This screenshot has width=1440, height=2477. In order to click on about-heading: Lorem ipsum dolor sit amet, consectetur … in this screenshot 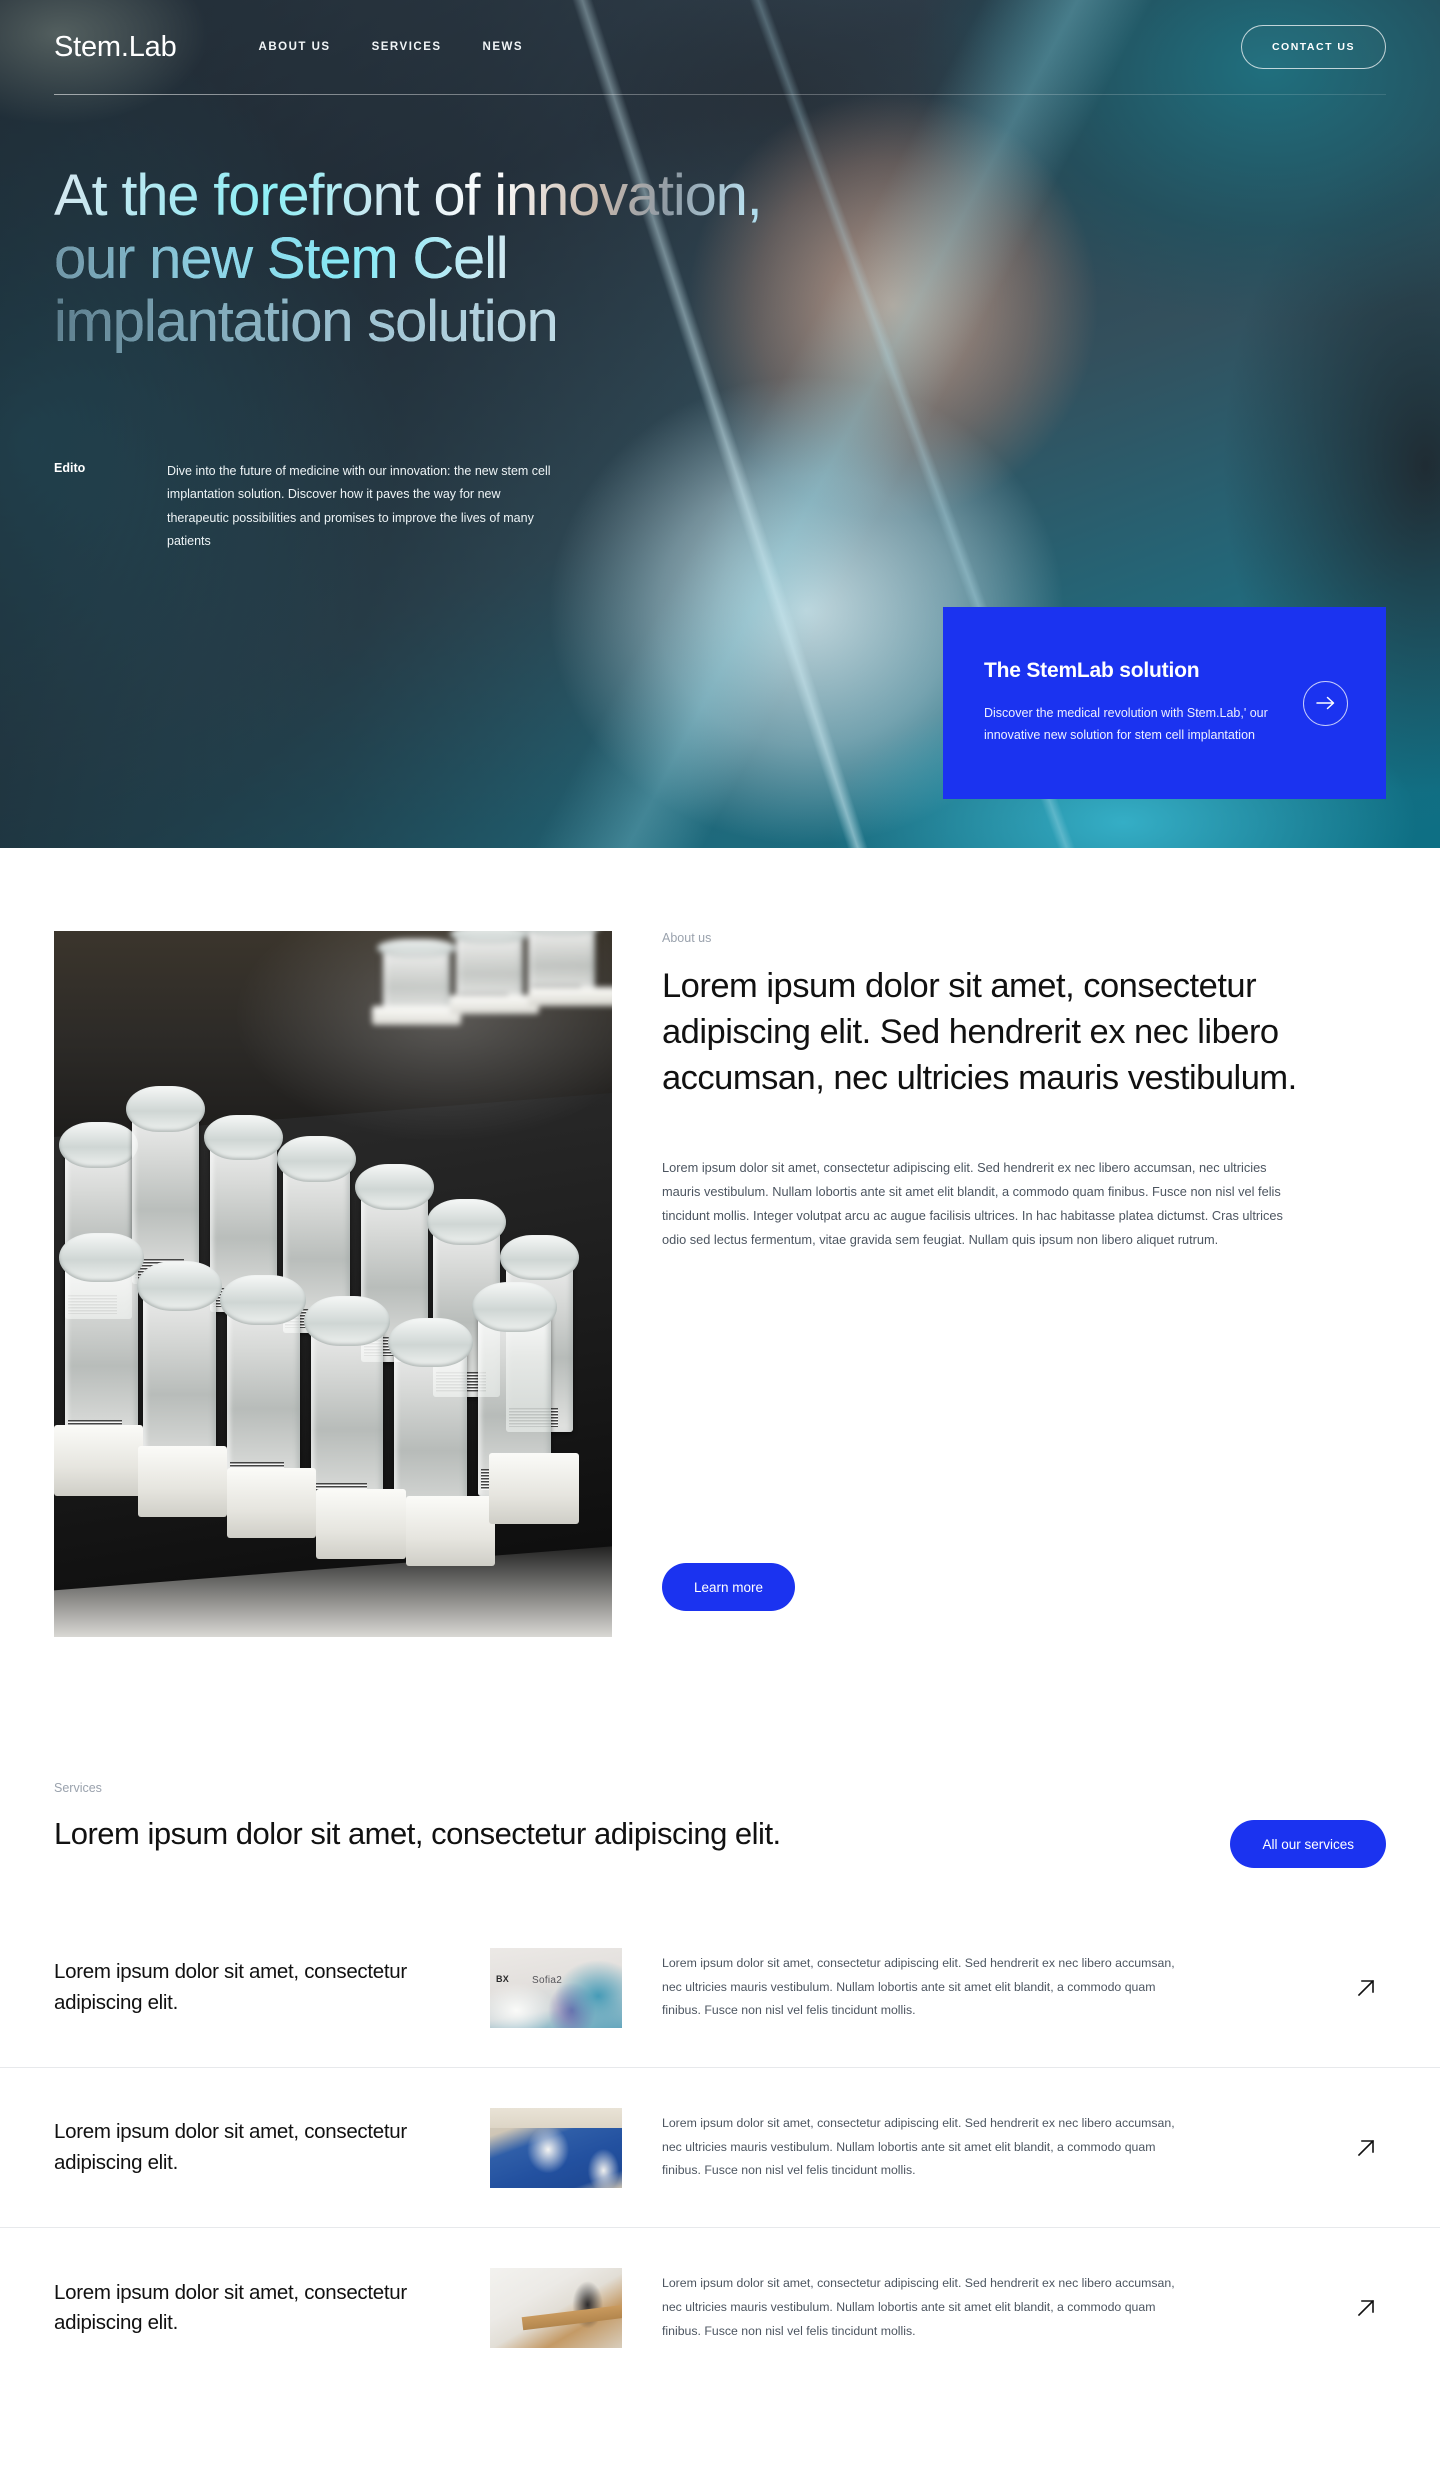, I will do `click(979, 1032)`.